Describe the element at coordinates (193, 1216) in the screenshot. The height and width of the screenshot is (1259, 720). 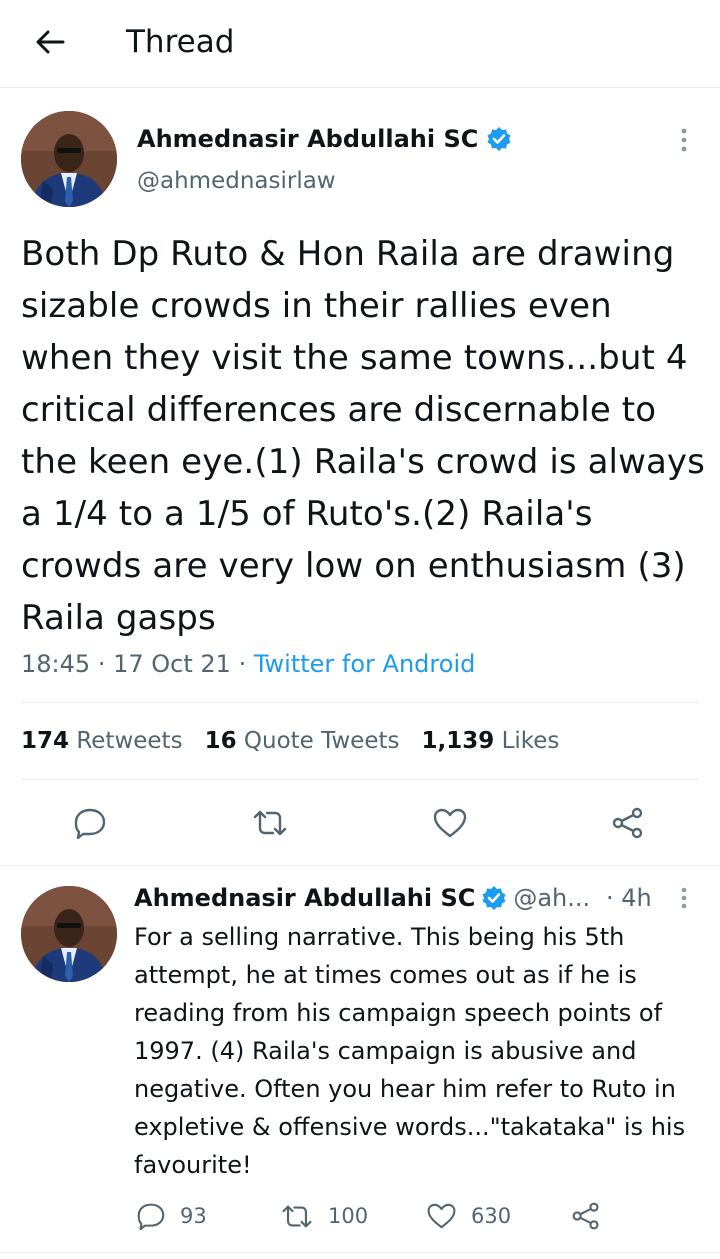
I see `reply-count: 93` at that location.